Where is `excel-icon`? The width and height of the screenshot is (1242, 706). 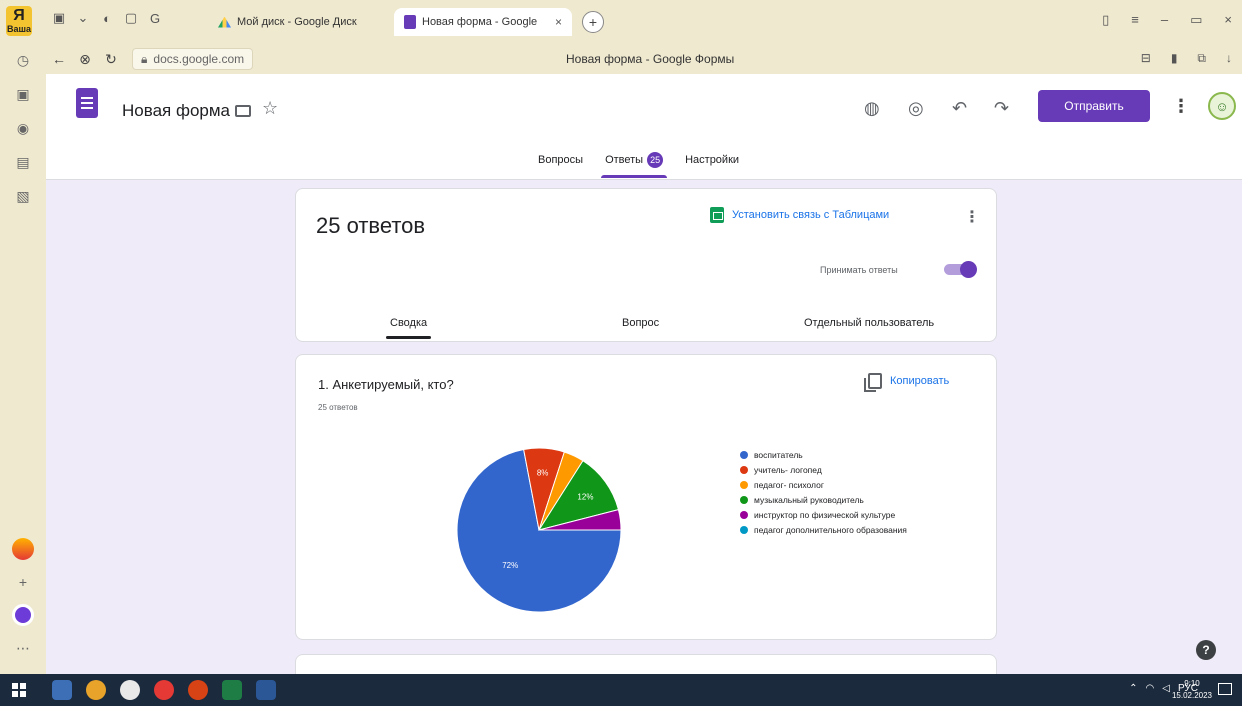
excel-icon is located at coordinates (232, 690).